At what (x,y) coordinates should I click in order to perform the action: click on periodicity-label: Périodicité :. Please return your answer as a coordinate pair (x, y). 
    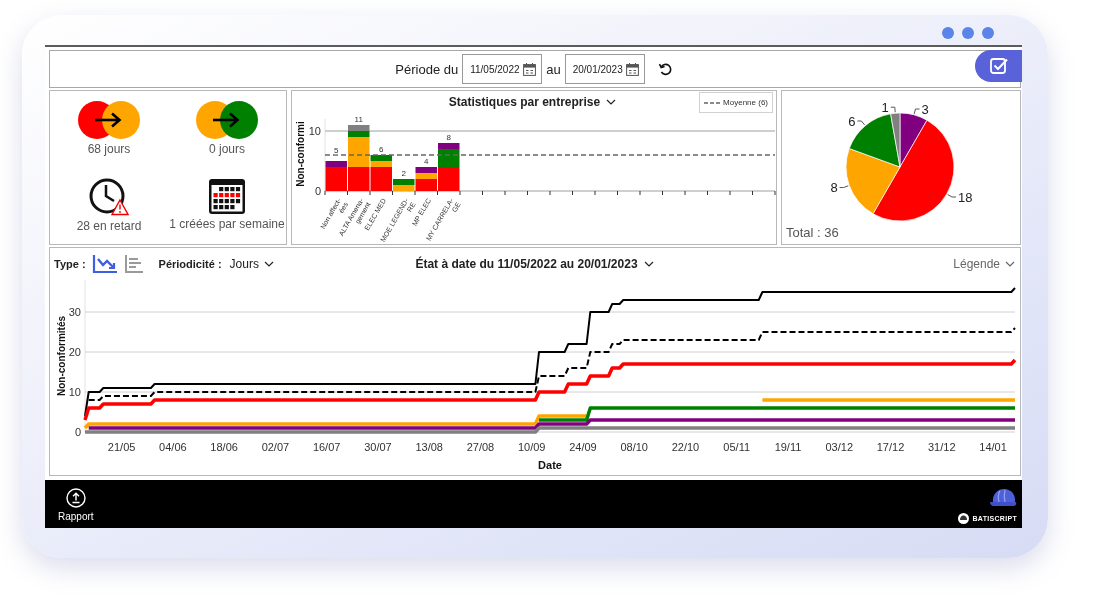
    Looking at the image, I should click on (190, 263).